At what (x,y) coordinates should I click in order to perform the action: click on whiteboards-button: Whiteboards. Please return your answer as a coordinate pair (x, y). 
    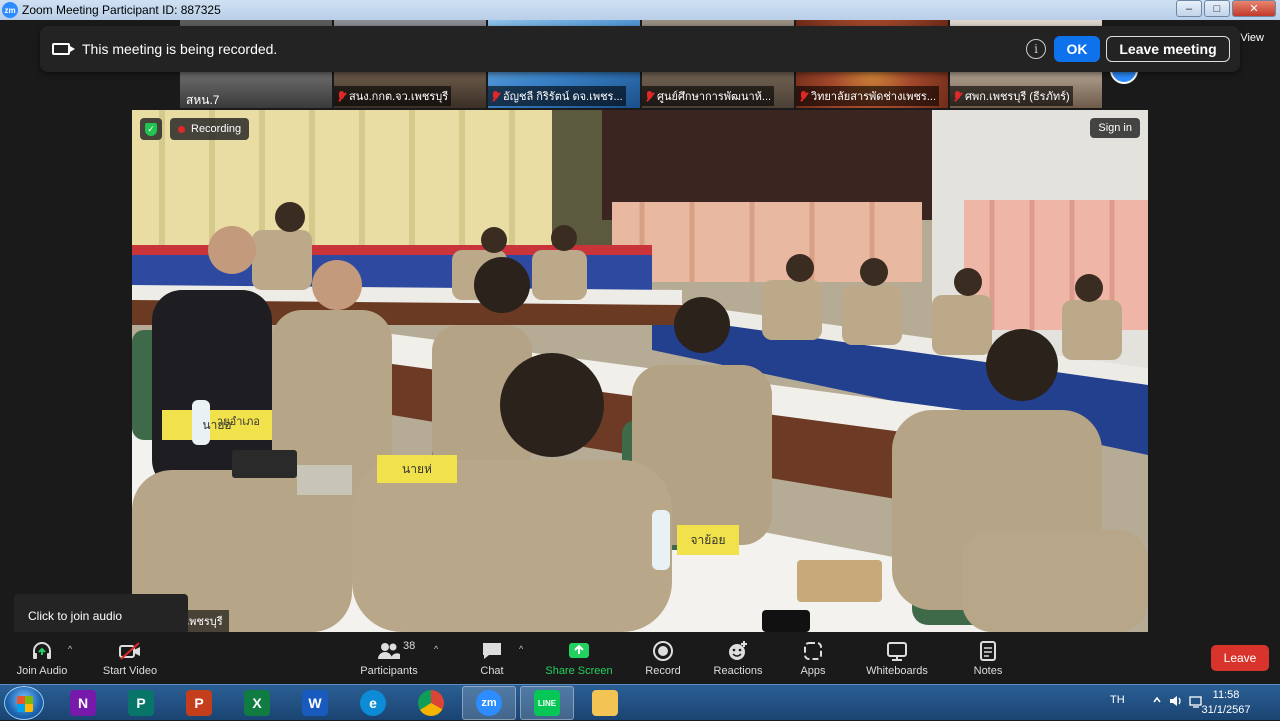
    Looking at the image, I should click on (897, 658).